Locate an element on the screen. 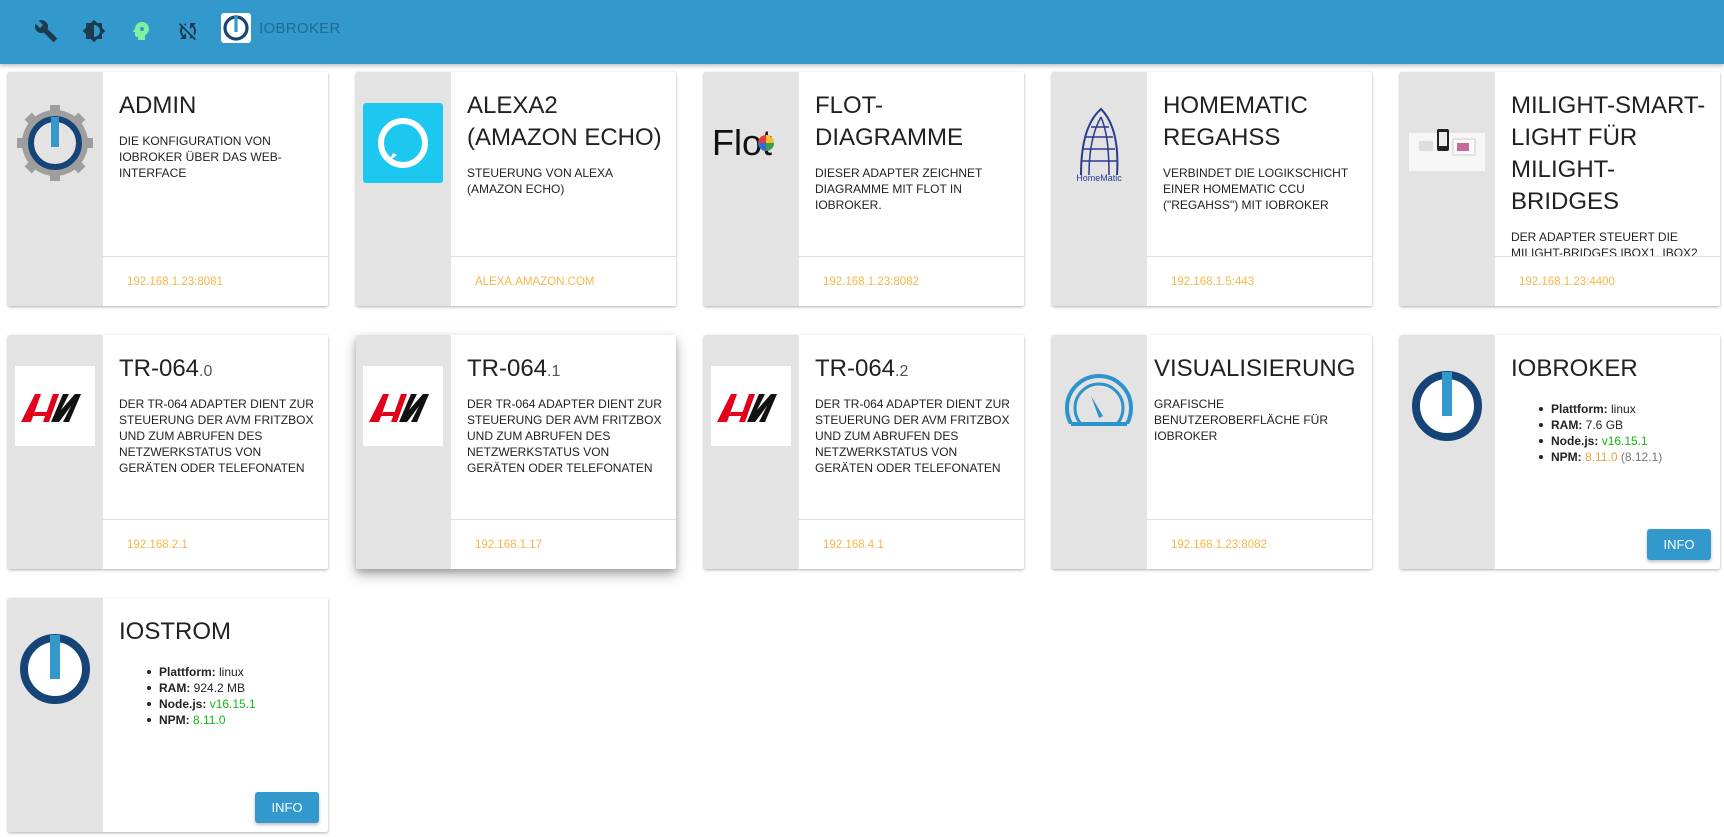 This screenshot has width=1724, height=837. card-title: VISUALISIERUNG is located at coordinates (1255, 368).